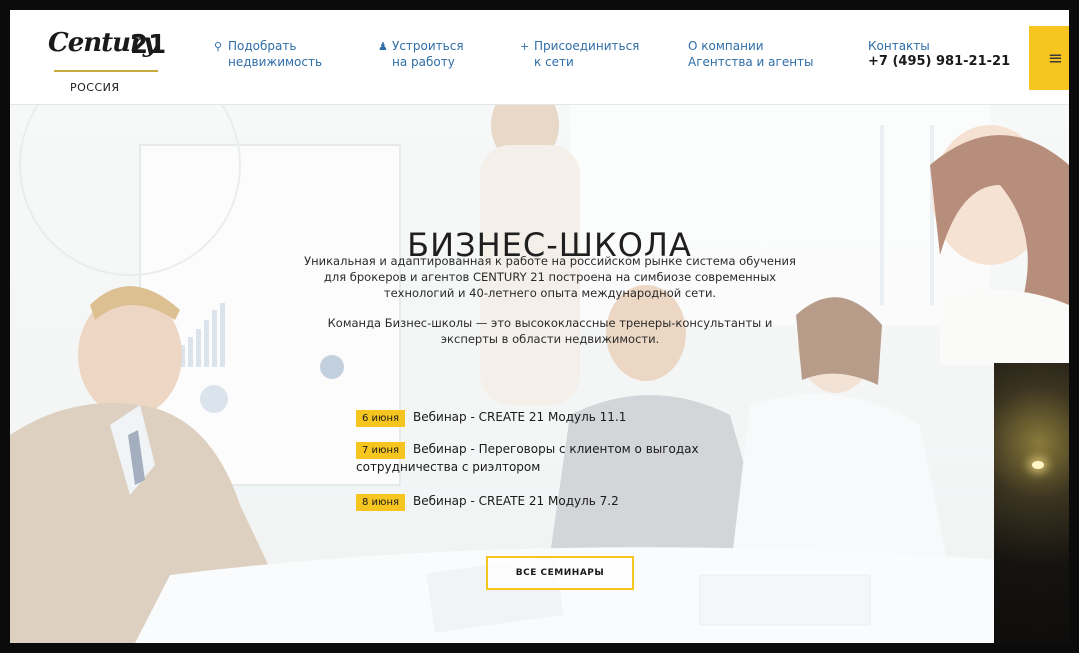  What do you see at coordinates (525, 46) in the screenshot?
I see `plus-icon: +` at bounding box center [525, 46].